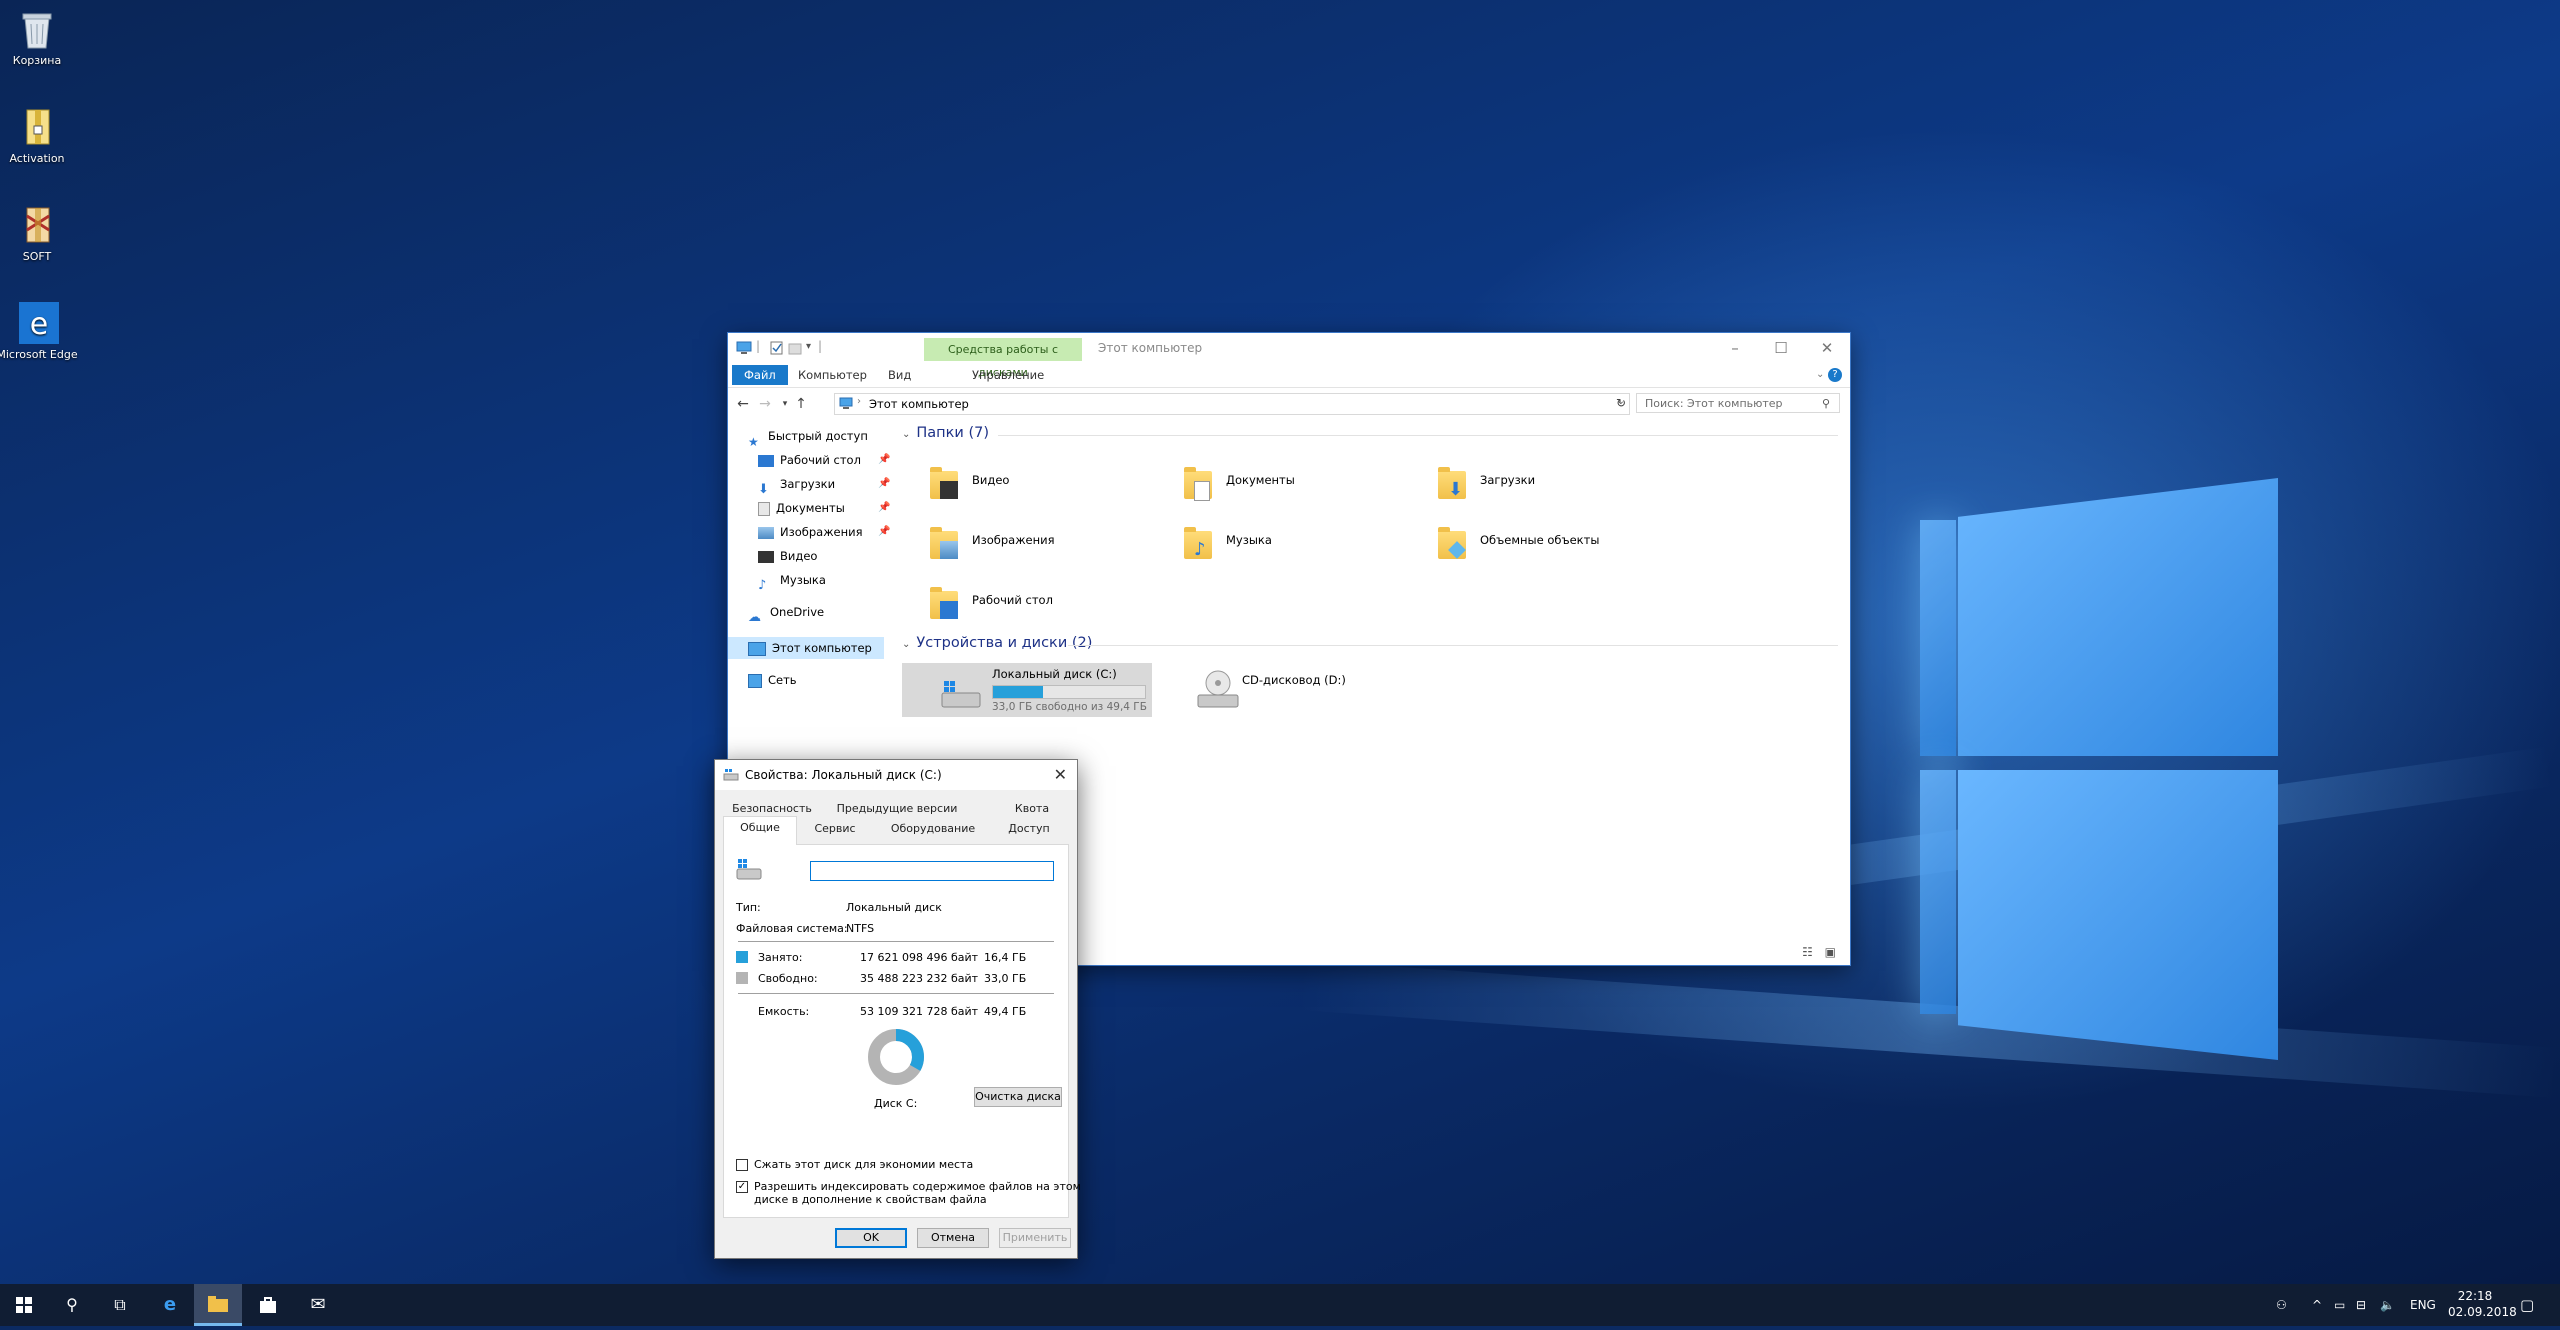  What do you see at coordinates (808, 437) in the screenshot?
I see `nav-quick-access: ★ Быстрый доступ` at bounding box center [808, 437].